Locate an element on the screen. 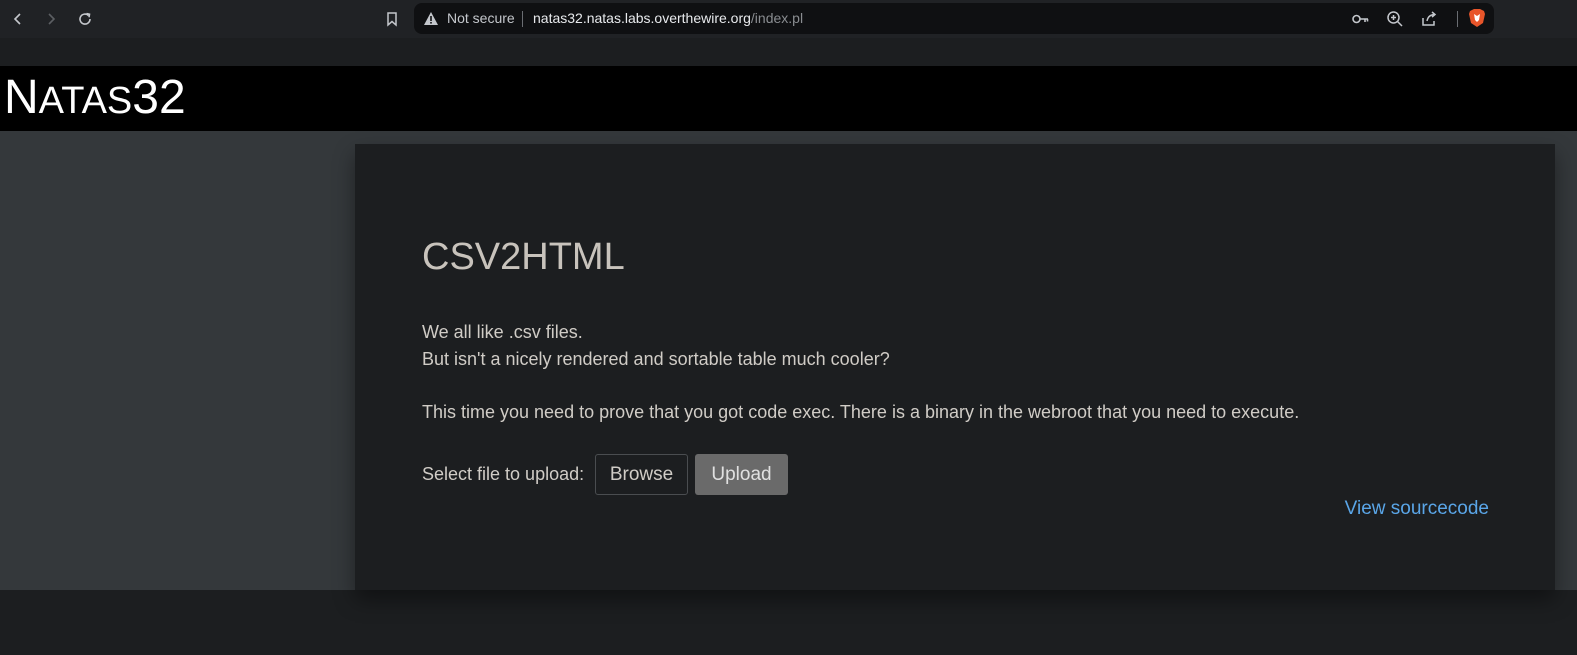  share-icon is located at coordinates (1429, 19).